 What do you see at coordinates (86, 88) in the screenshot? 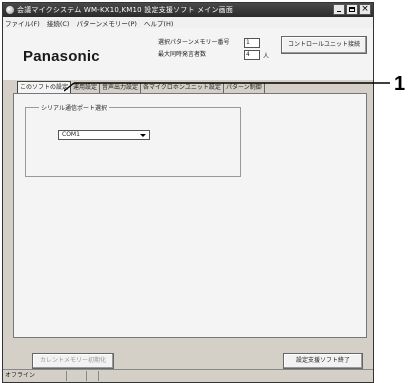
I see `tab-operation-settings: 運用設定` at bounding box center [86, 88].